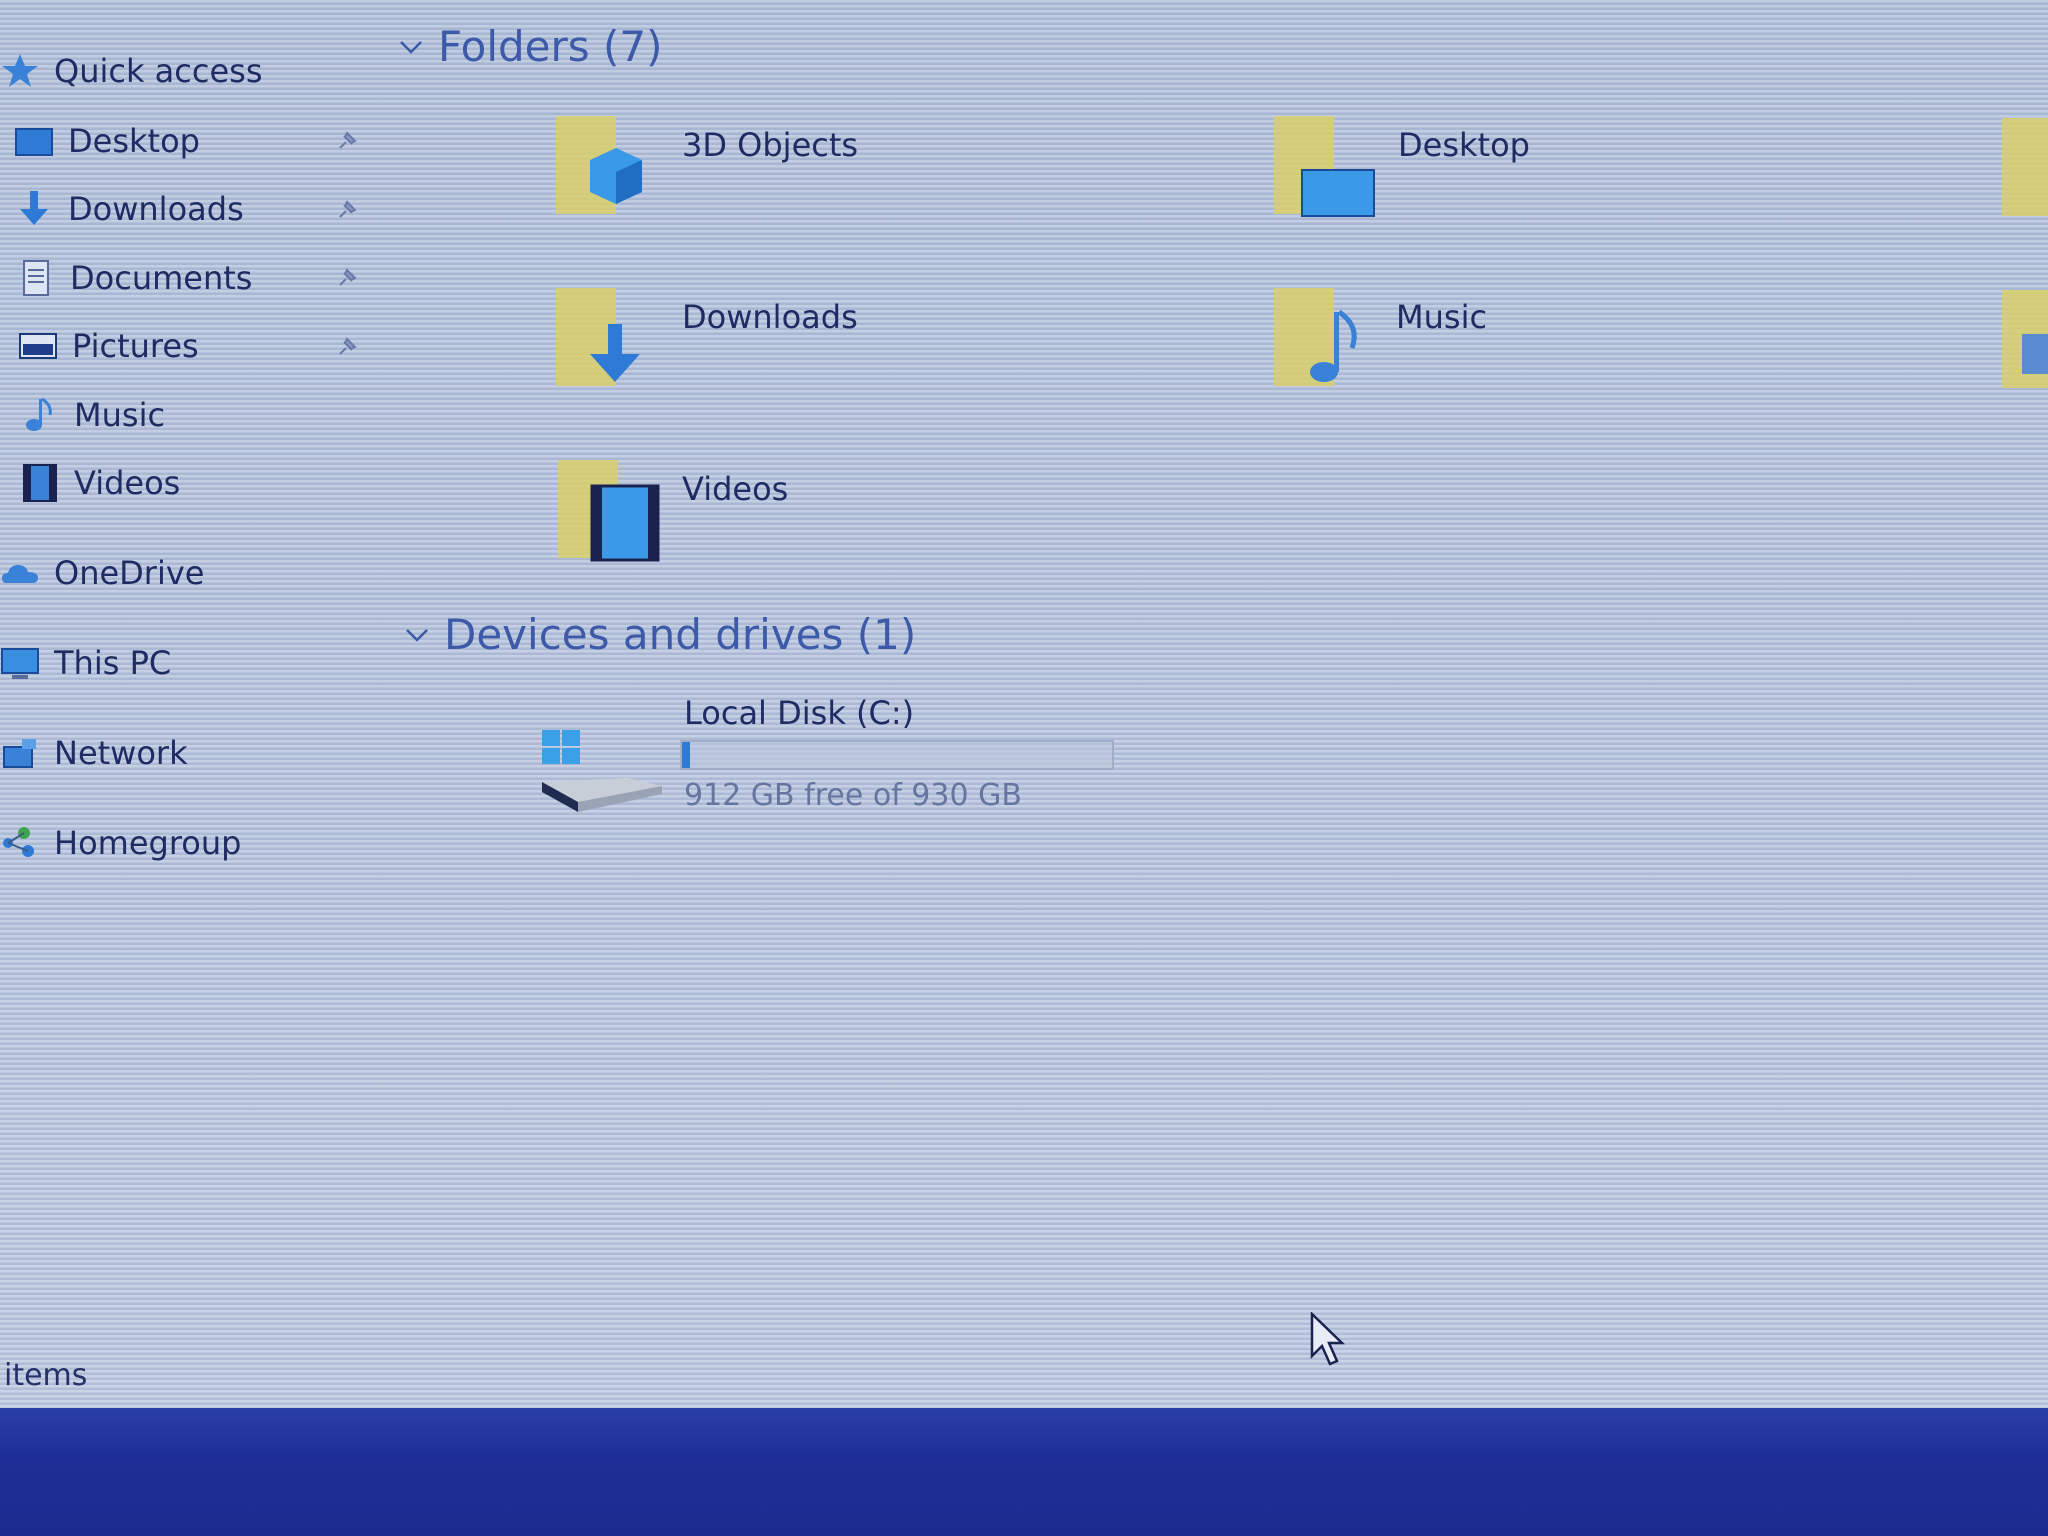 This screenshot has width=2048, height=1536. Describe the element at coordinates (161, 278) in the screenshot. I see `nav-item-label: Documents` at that location.